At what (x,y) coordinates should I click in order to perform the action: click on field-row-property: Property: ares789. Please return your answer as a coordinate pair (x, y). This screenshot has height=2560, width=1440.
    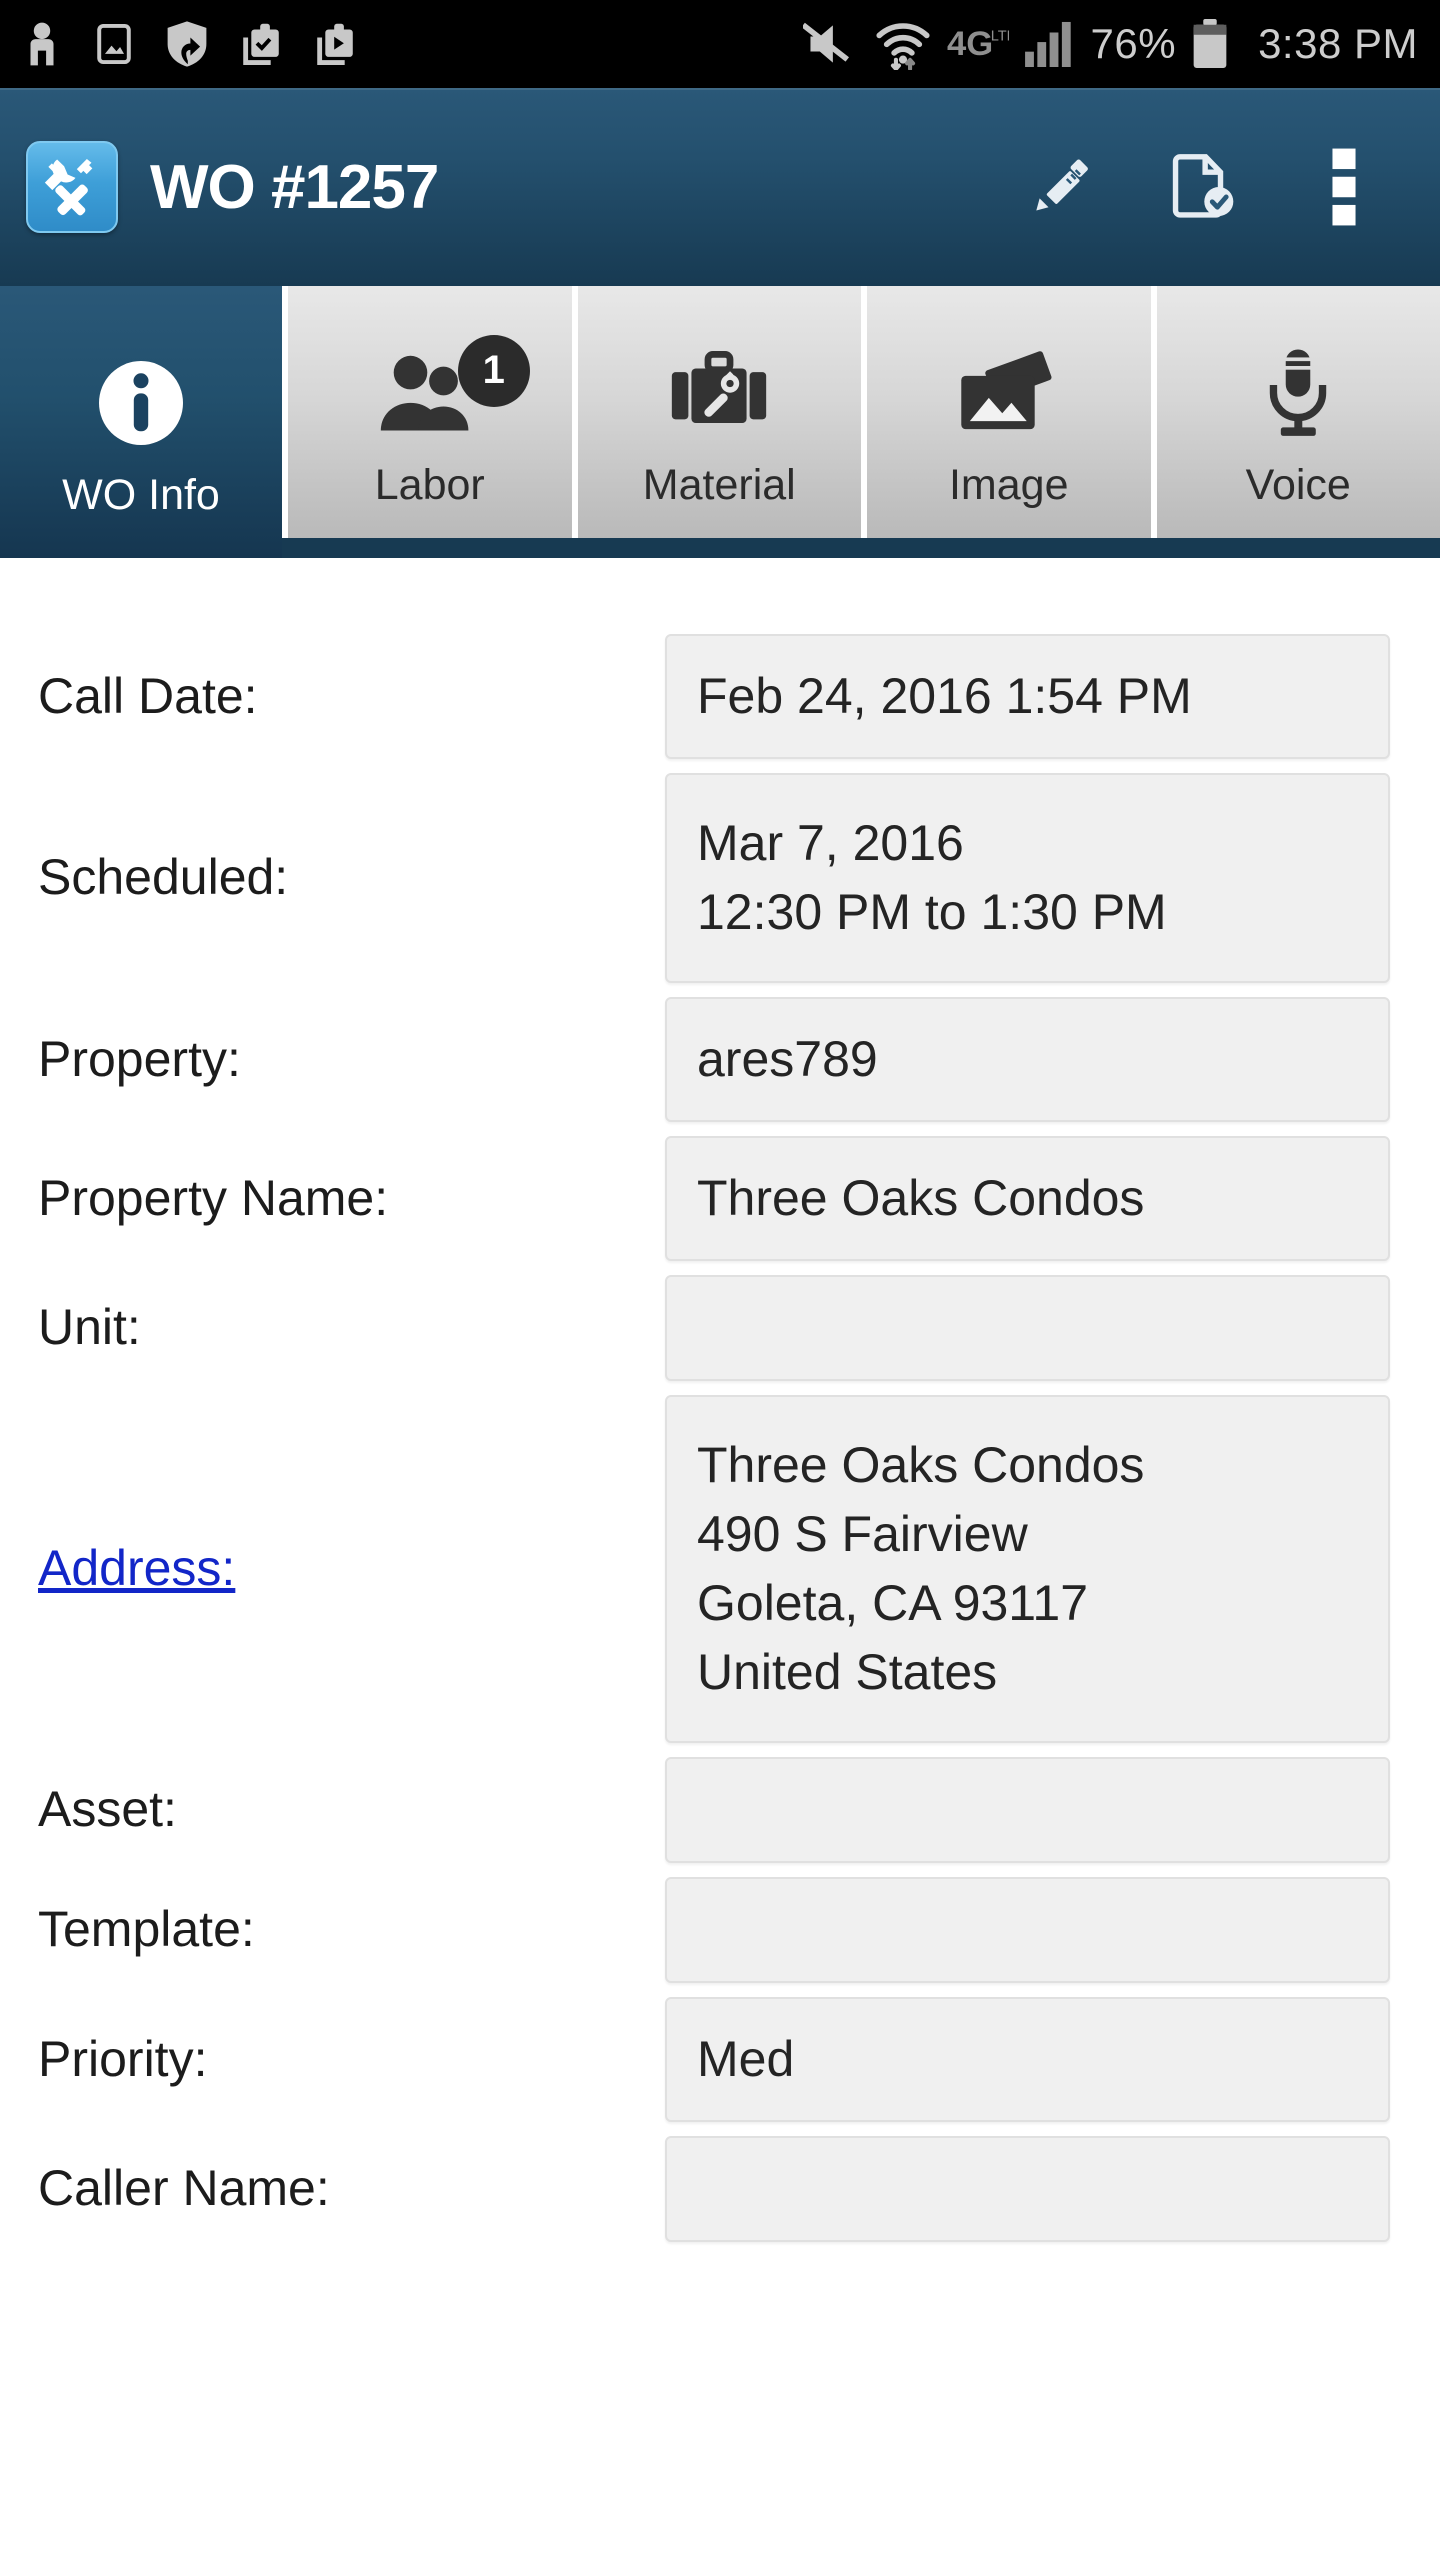
    Looking at the image, I should click on (720, 1059).